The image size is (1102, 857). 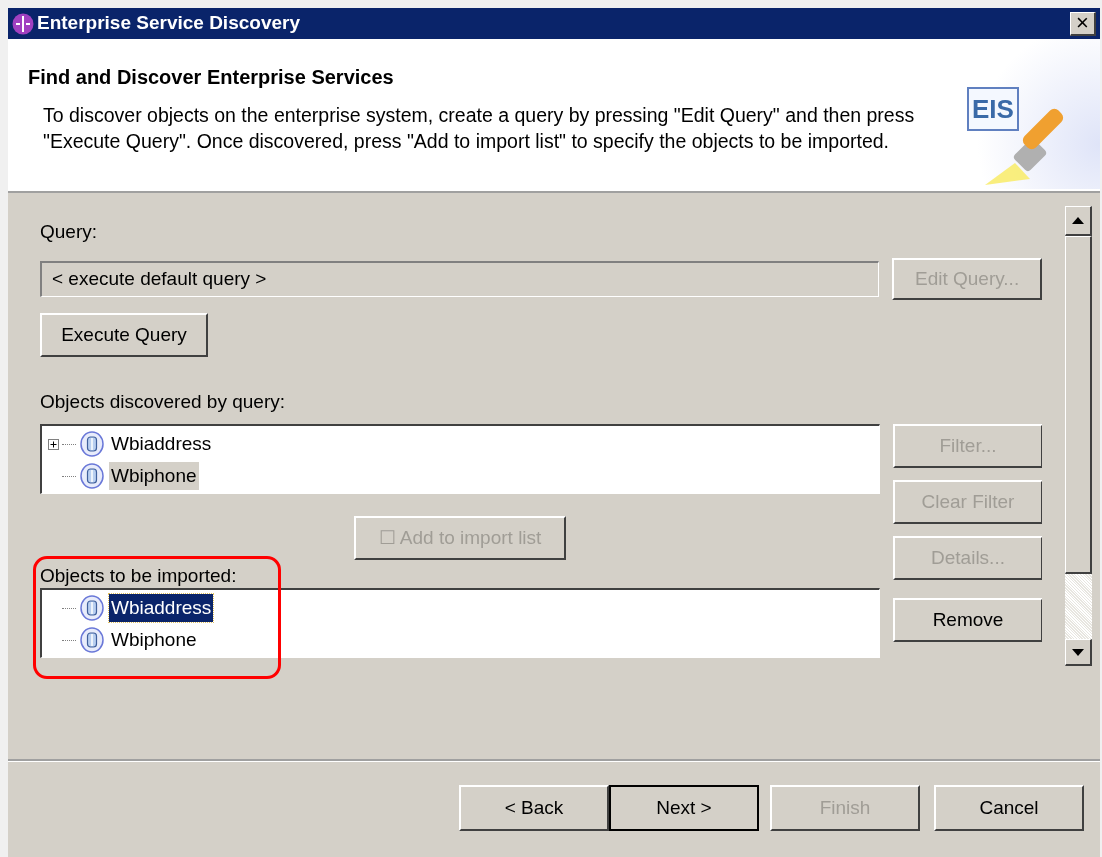 What do you see at coordinates (69, 232) in the screenshot?
I see `query-label: Query:` at bounding box center [69, 232].